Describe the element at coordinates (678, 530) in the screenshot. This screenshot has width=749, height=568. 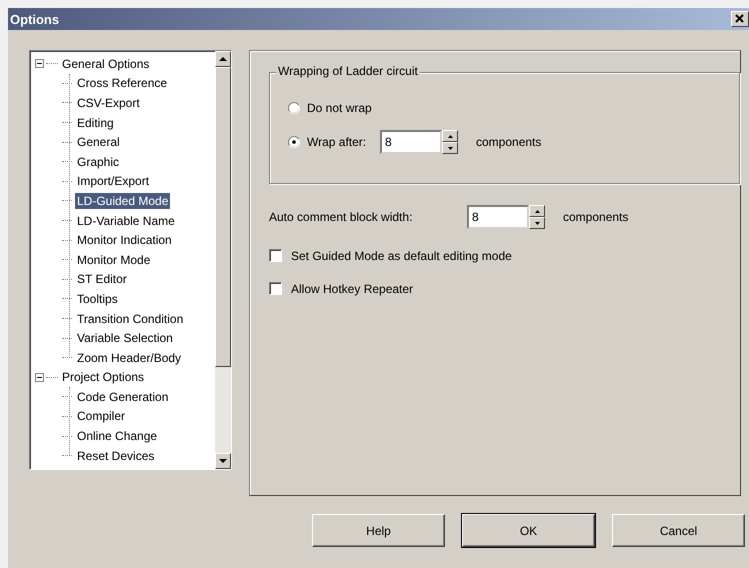
I see `dialog-button: Cancel` at that location.